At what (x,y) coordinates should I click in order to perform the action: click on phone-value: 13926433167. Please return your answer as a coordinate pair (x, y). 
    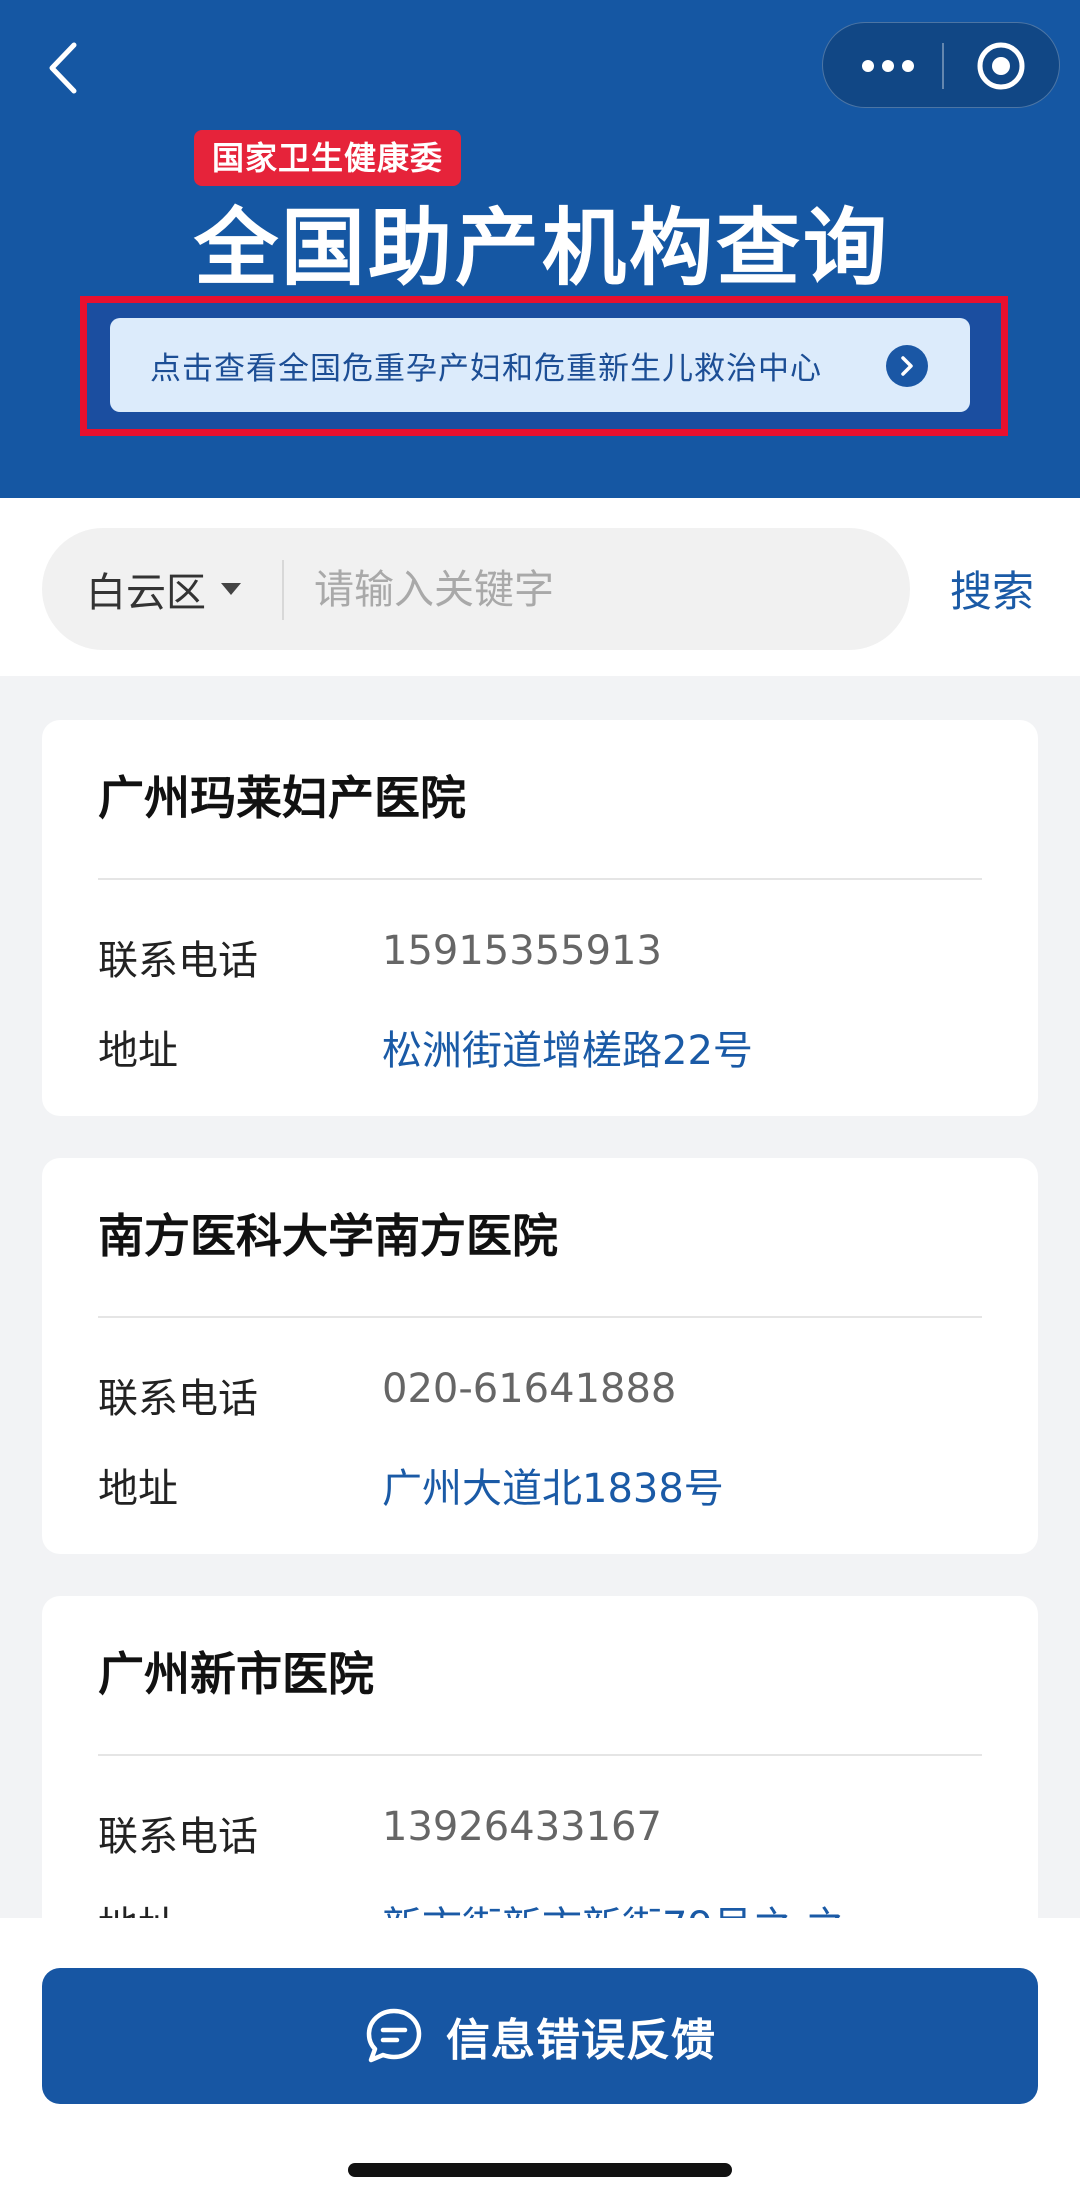
    Looking at the image, I should click on (522, 1827).